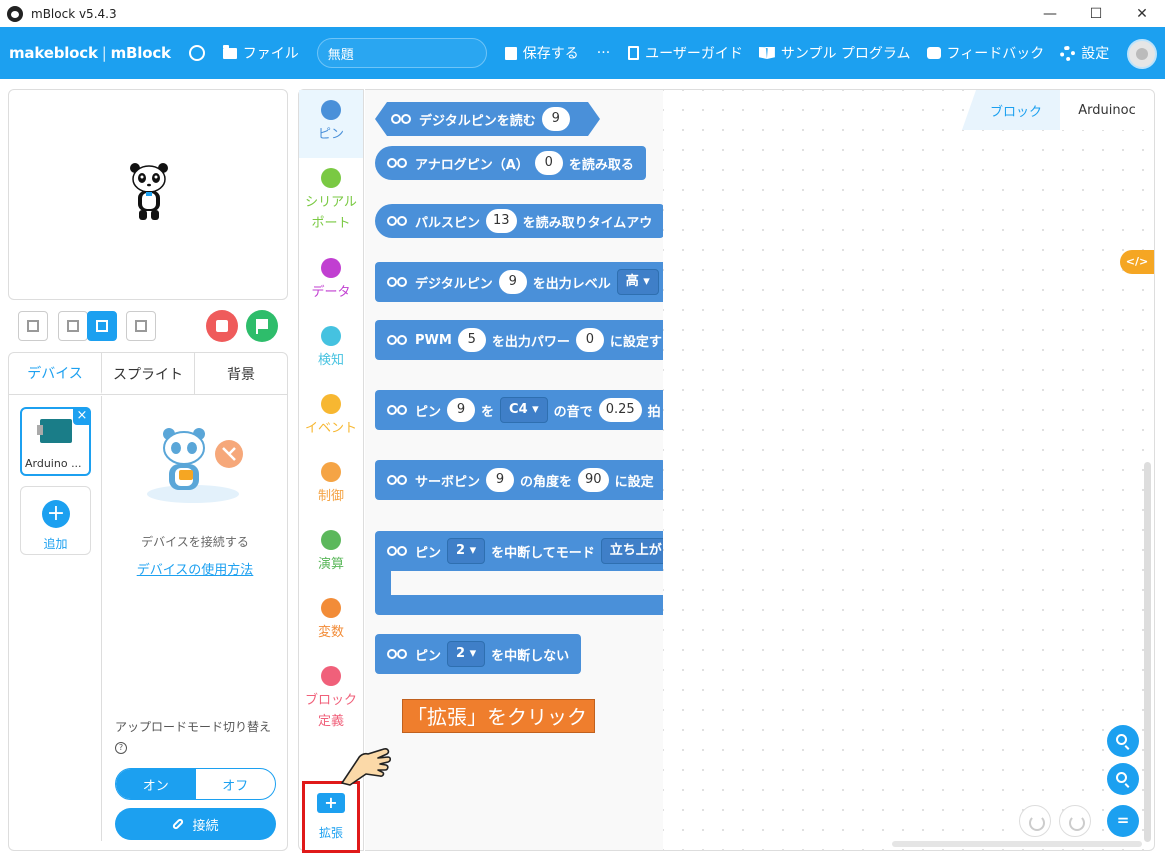 The image size is (1165, 859). I want to click on block-dropdown: 立ち上が, so click(631, 551).